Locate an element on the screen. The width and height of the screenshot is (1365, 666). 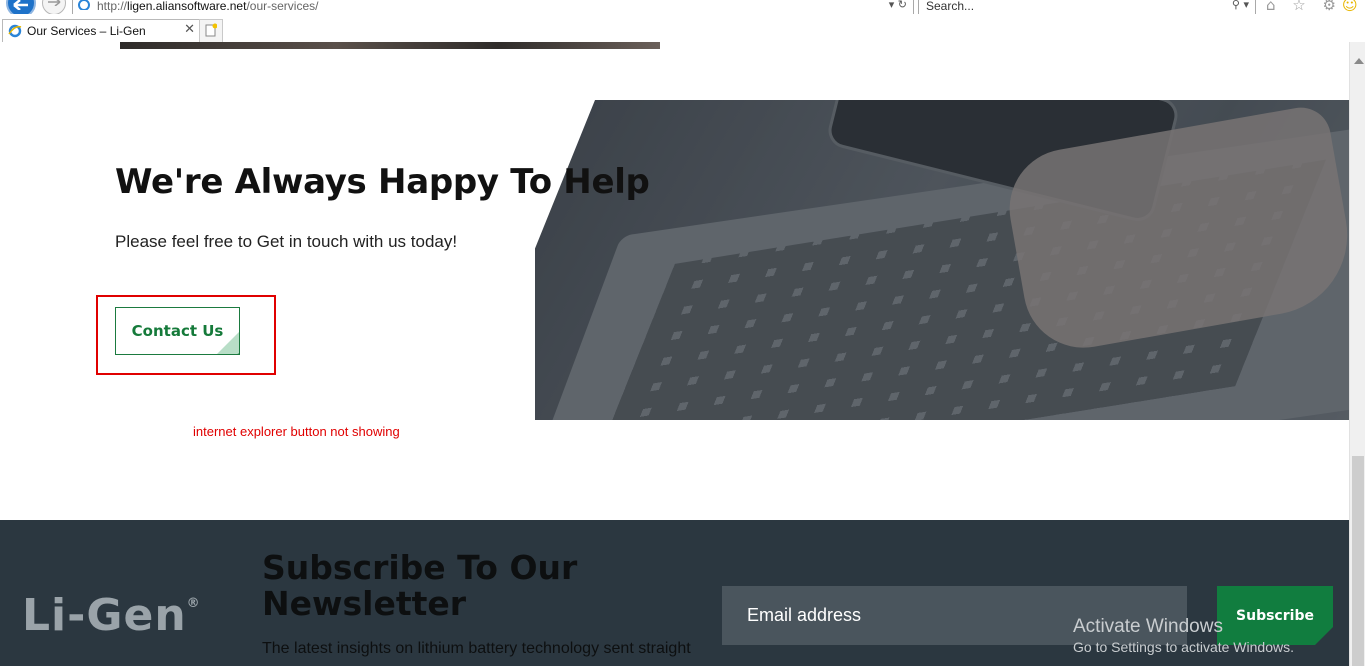
back-arrow-icon is located at coordinates (20, 5).